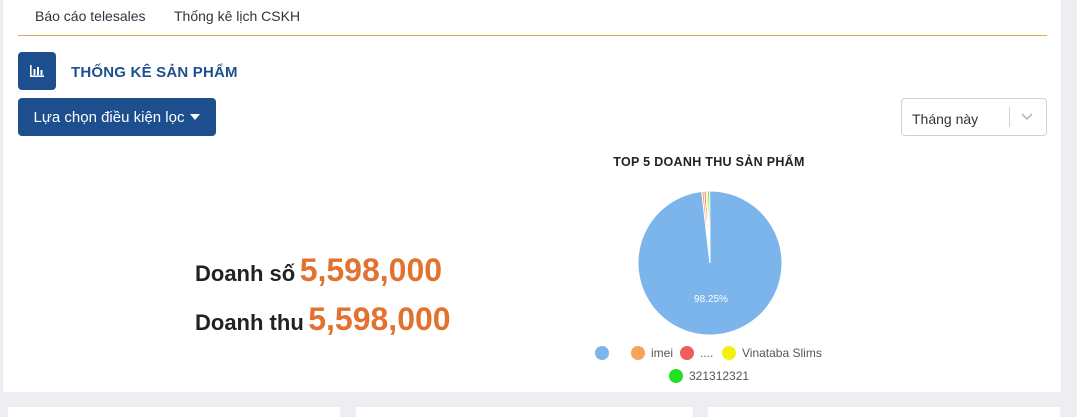 The height and width of the screenshot is (417, 1077). What do you see at coordinates (532, 18) in the screenshot?
I see `tab-bar: Báo cáo telesales Thống kê lịch CSKH` at bounding box center [532, 18].